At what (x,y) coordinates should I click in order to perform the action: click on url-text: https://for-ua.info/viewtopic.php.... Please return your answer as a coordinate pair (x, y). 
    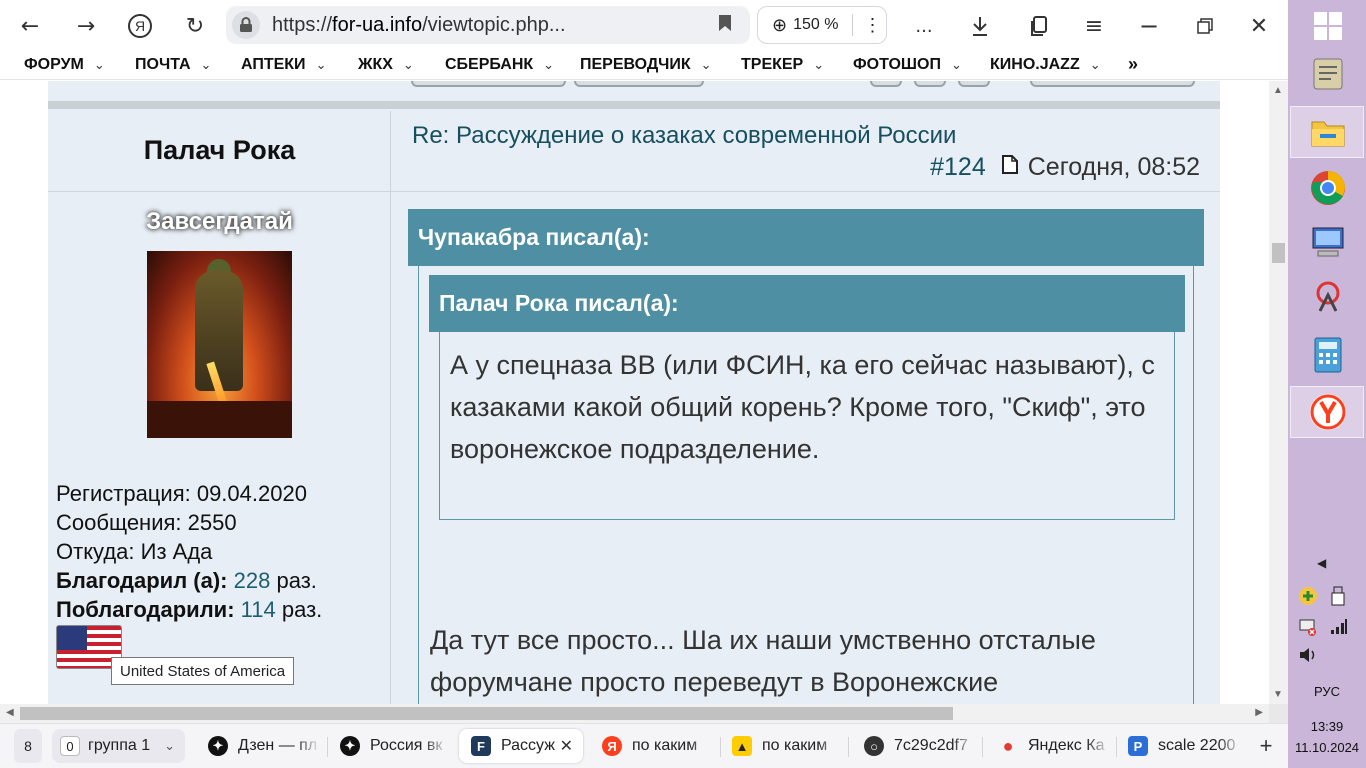
    Looking at the image, I should click on (419, 25).